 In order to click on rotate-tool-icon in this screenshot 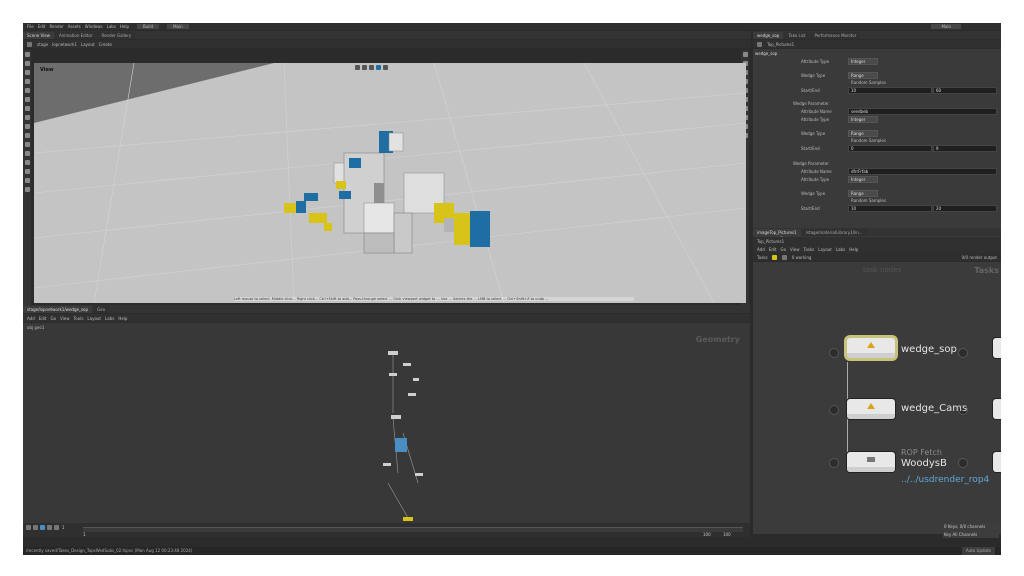, I will do `click(27, 72)`.